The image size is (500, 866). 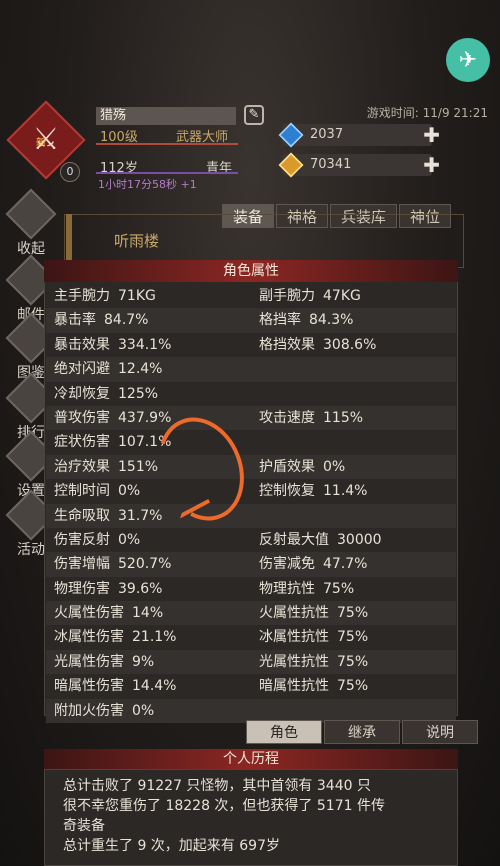 I want to click on attribute-label: 冰属性抗性, so click(x=294, y=637).